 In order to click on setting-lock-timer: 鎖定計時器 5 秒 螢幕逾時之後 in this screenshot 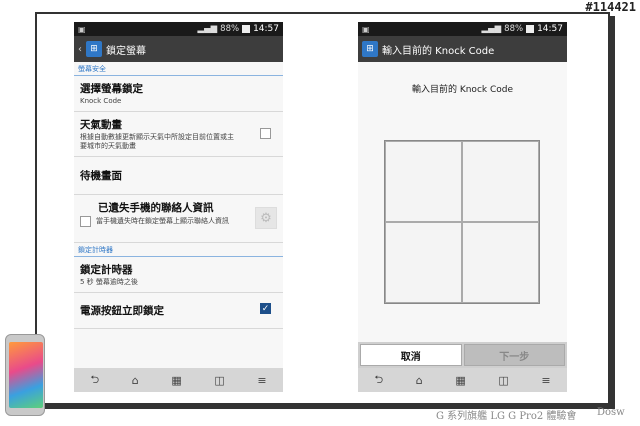, I will do `click(178, 275)`.